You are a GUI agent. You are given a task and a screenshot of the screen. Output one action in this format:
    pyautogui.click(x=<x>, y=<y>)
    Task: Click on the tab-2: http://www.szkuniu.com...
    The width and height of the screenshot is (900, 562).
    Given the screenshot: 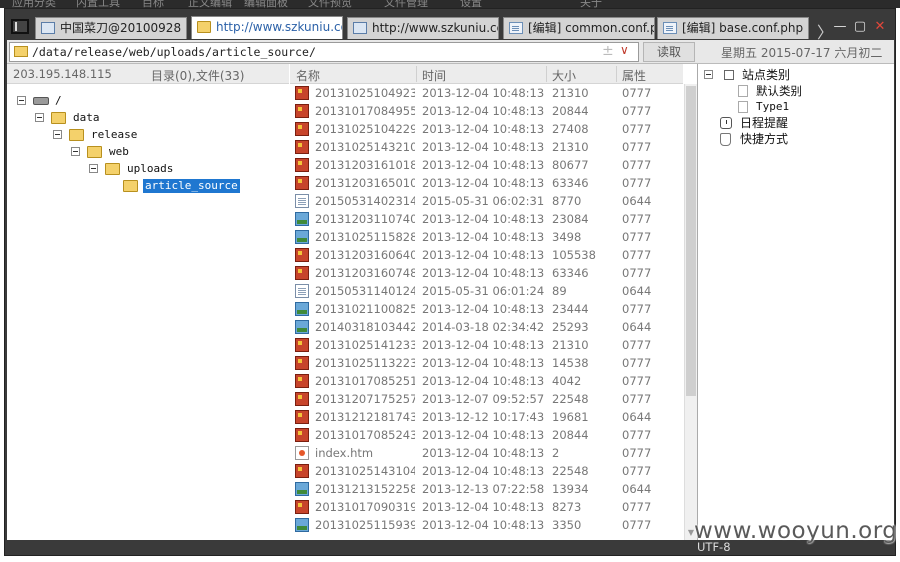 What is the action you would take?
    pyautogui.click(x=267, y=27)
    